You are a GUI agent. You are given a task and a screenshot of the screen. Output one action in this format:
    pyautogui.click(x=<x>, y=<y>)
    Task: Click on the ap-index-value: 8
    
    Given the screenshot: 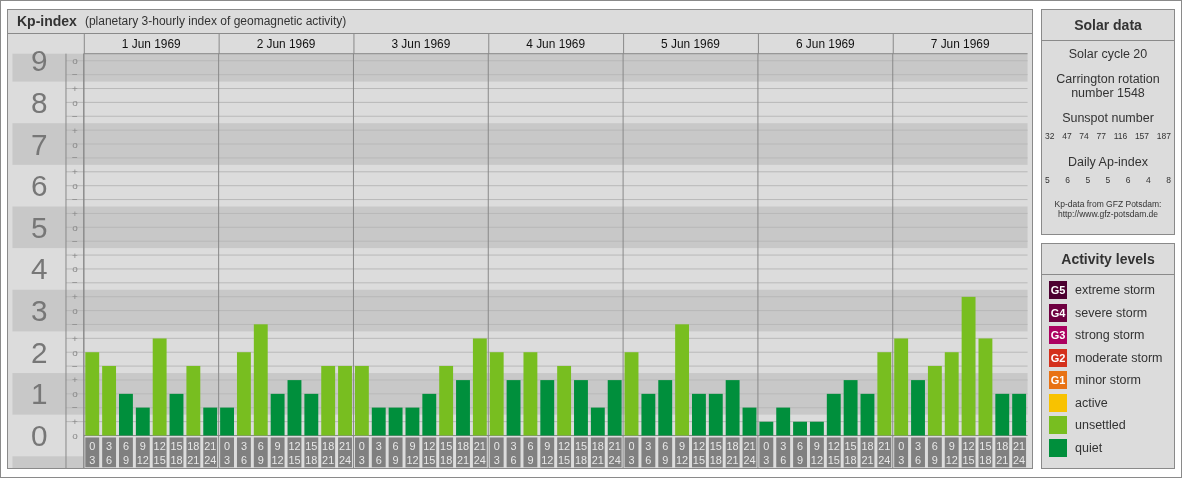 What is the action you would take?
    pyautogui.click(x=1168, y=180)
    